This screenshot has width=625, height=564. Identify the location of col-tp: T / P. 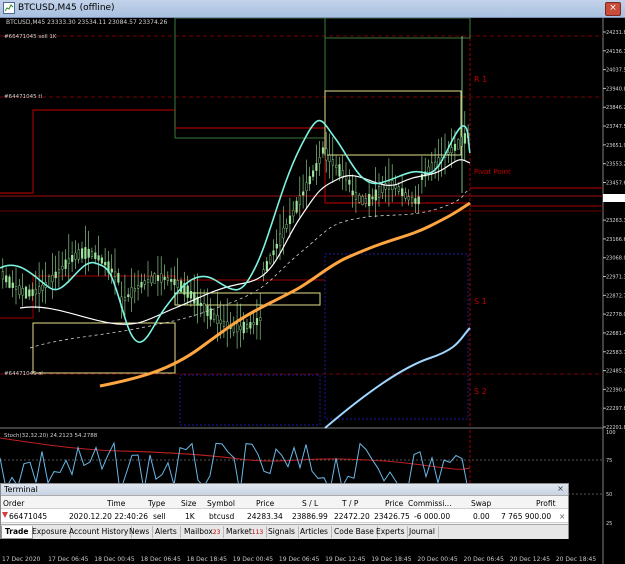
(350, 503).